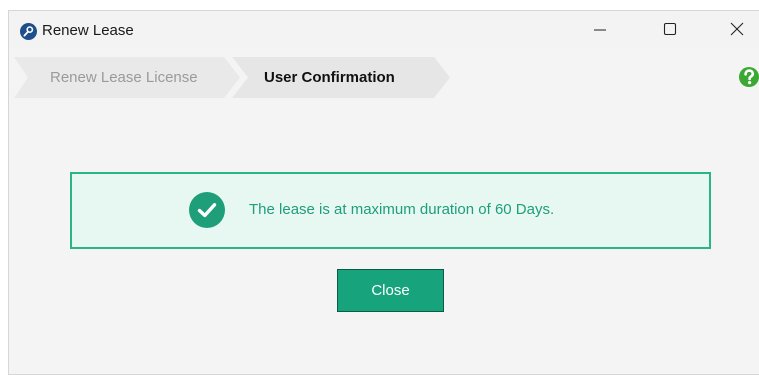  What do you see at coordinates (244, 77) in the screenshot?
I see `wizard-breadcrumb: Renew Lease License User Confirmation` at bounding box center [244, 77].